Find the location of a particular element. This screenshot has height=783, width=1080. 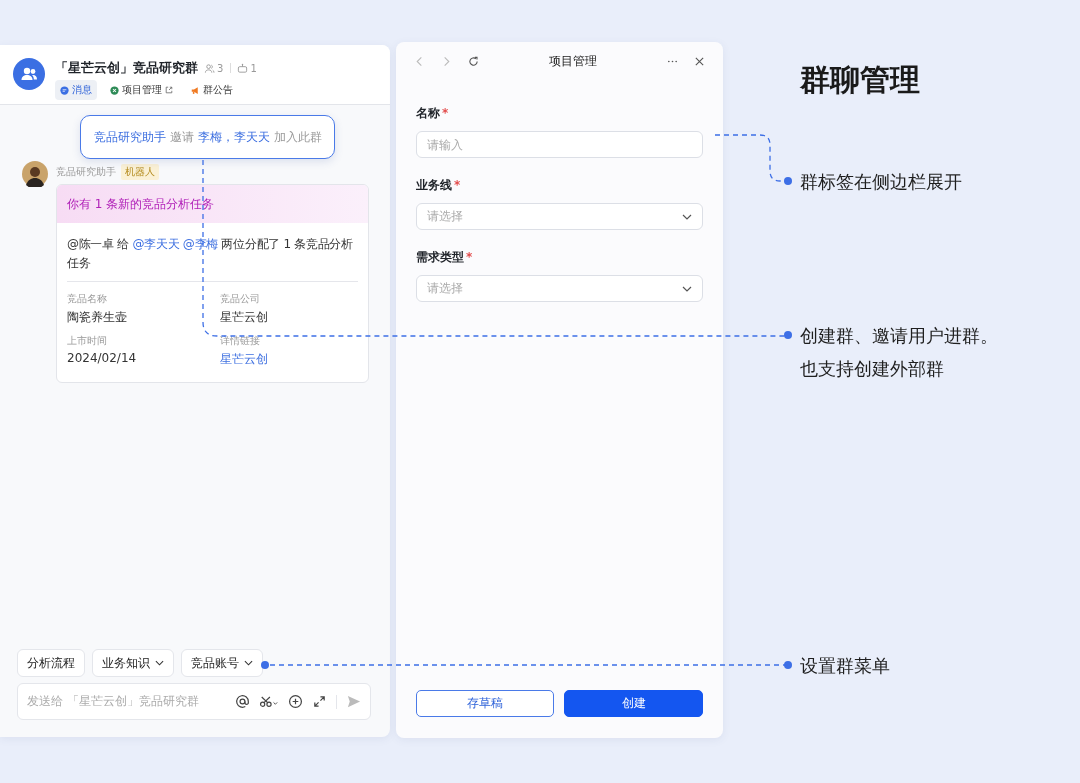

members-icon is located at coordinates (209, 68).